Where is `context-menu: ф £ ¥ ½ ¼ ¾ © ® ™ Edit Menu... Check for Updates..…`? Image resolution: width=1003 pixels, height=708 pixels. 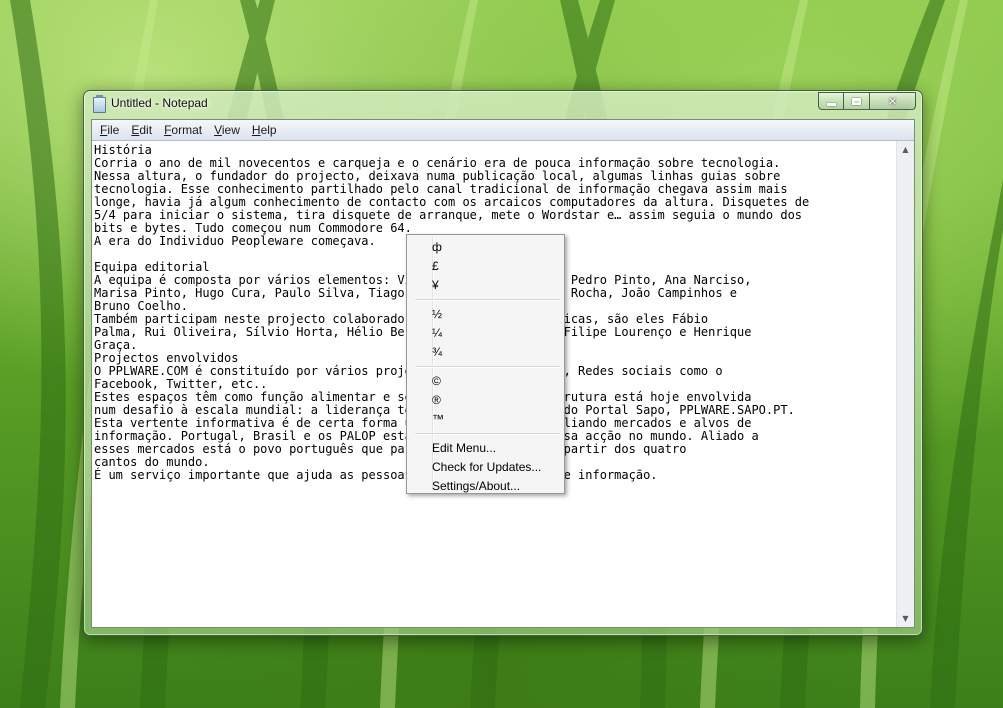
context-menu: ф £ ¥ ½ ¼ ¾ © ® ™ Edit Menu... Check for Updates..… is located at coordinates (485, 364).